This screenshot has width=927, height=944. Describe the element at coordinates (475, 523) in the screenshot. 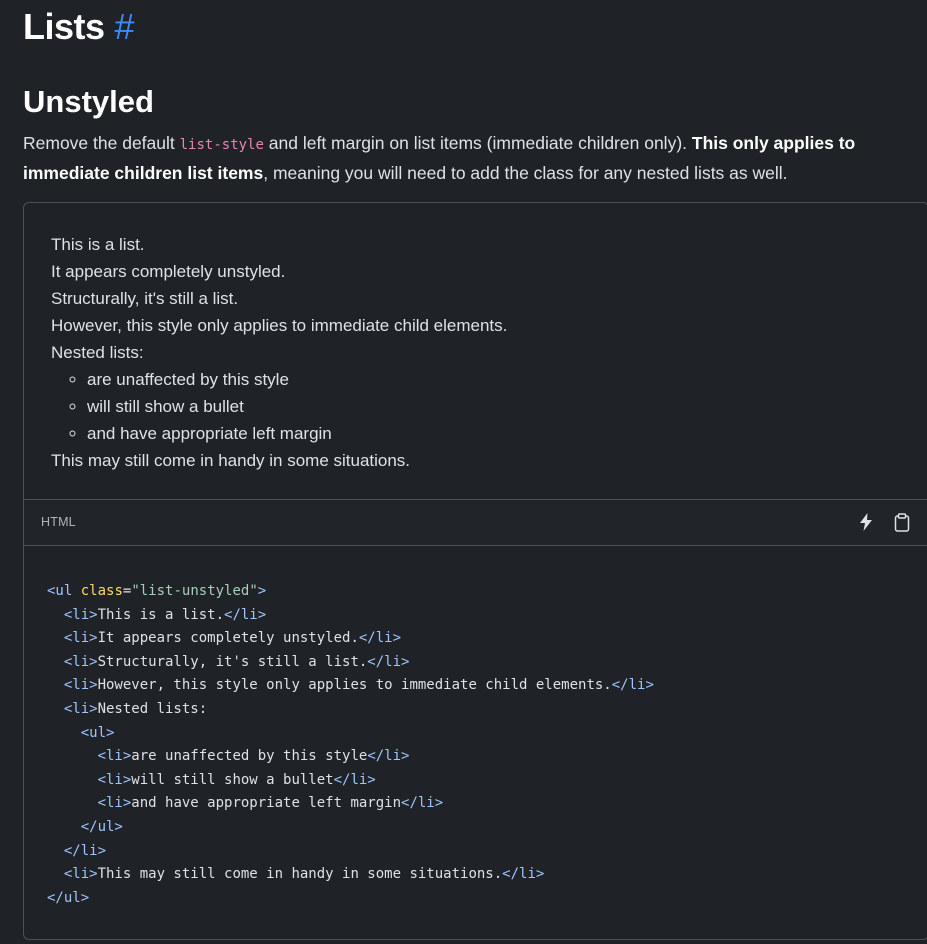

I see `code-header: HTML` at that location.